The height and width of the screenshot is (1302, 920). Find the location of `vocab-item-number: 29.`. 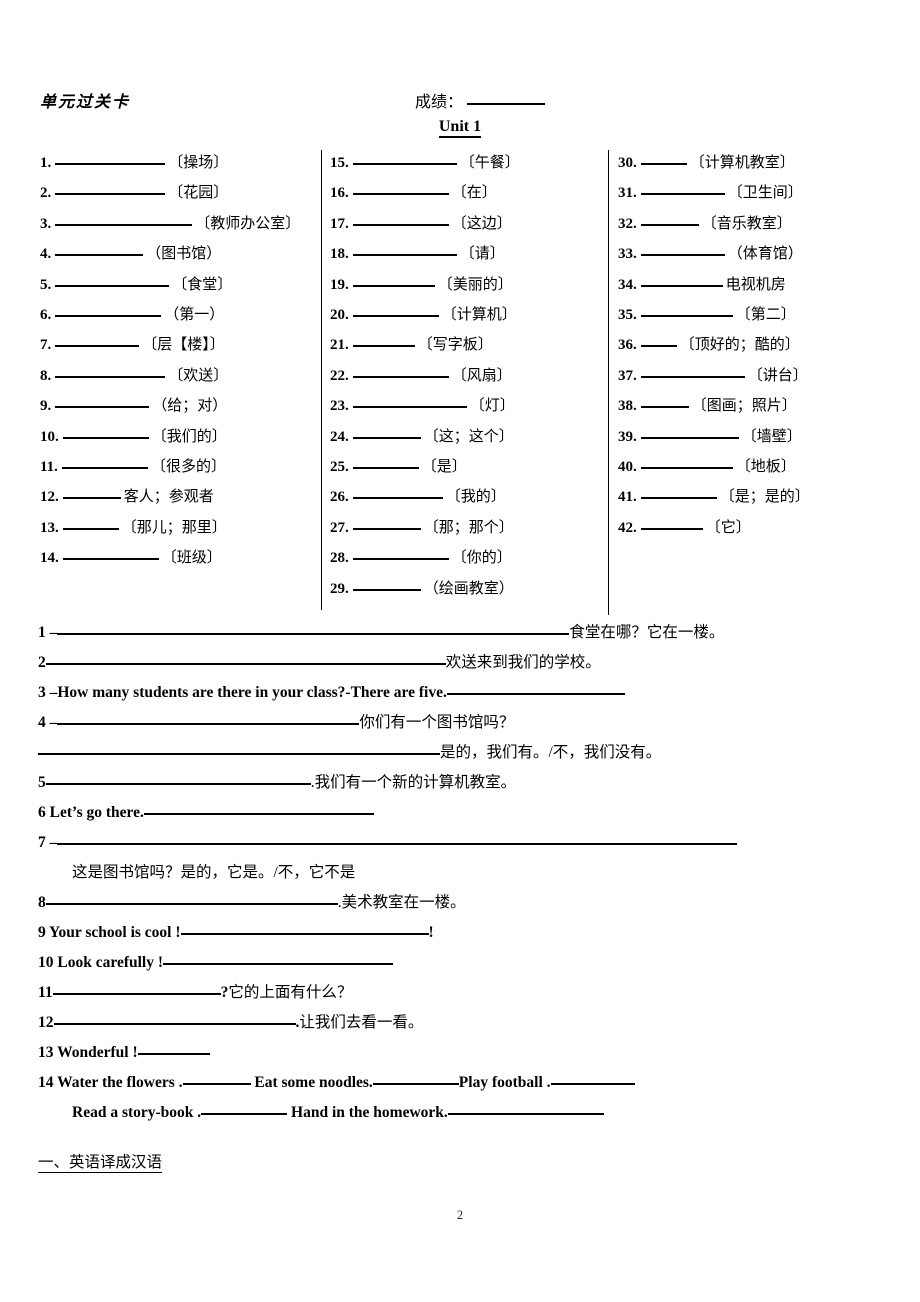

vocab-item-number: 29. is located at coordinates (339, 588).